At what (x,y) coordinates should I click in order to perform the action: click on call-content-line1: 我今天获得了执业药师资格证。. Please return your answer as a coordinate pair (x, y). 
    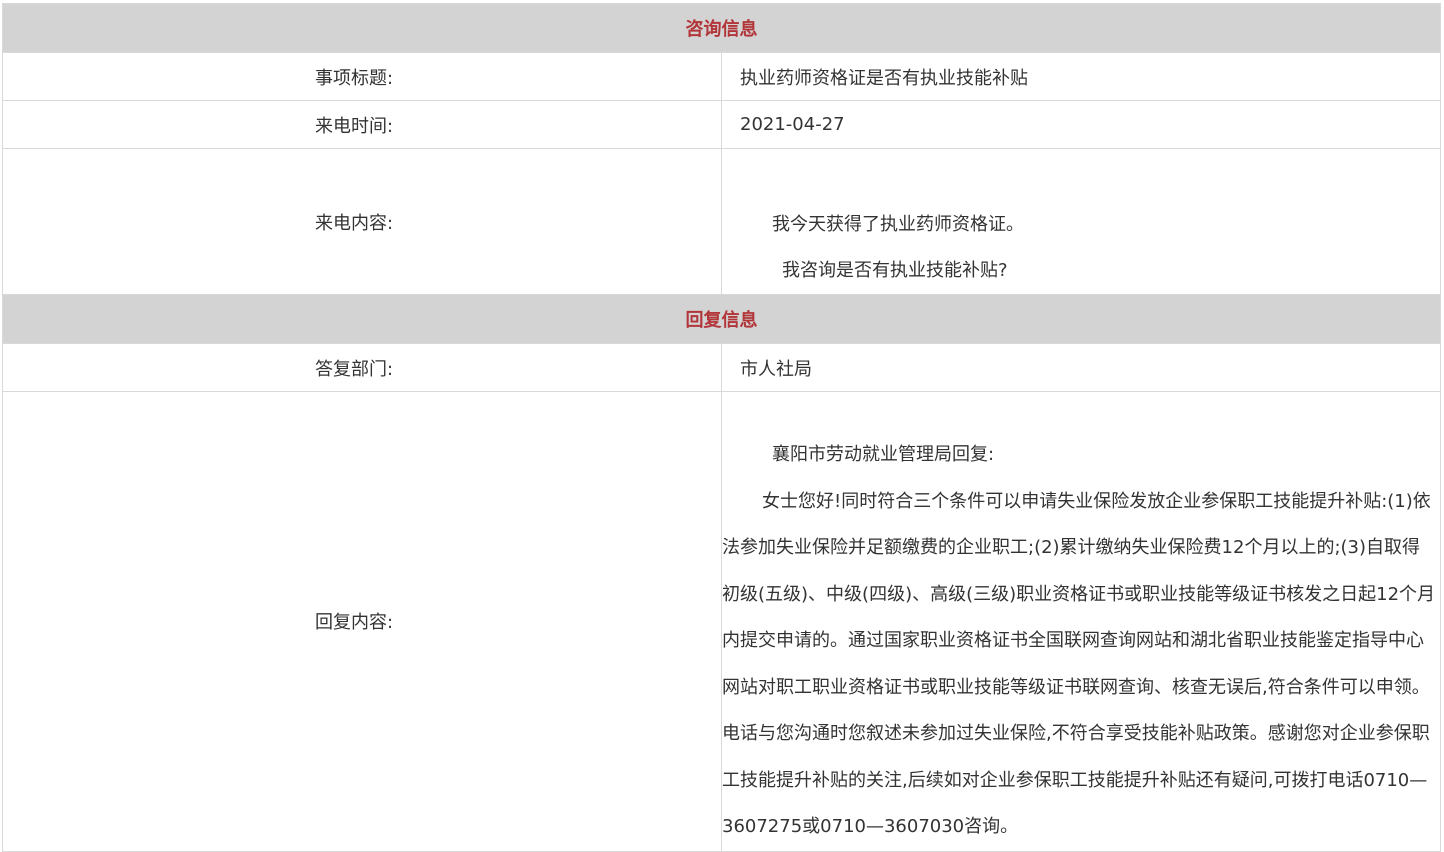
    Looking at the image, I should click on (898, 224).